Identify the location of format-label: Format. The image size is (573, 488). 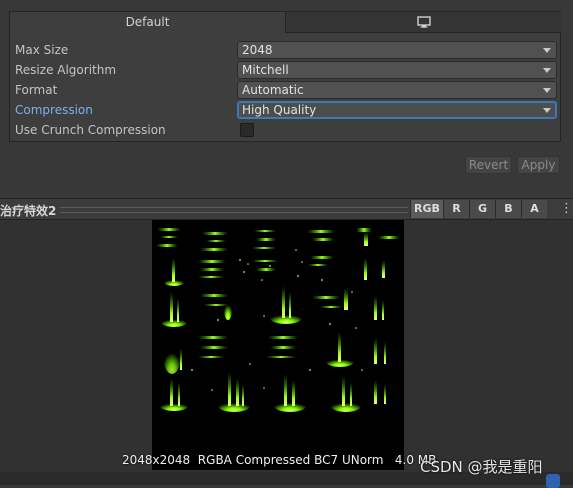
(36, 90).